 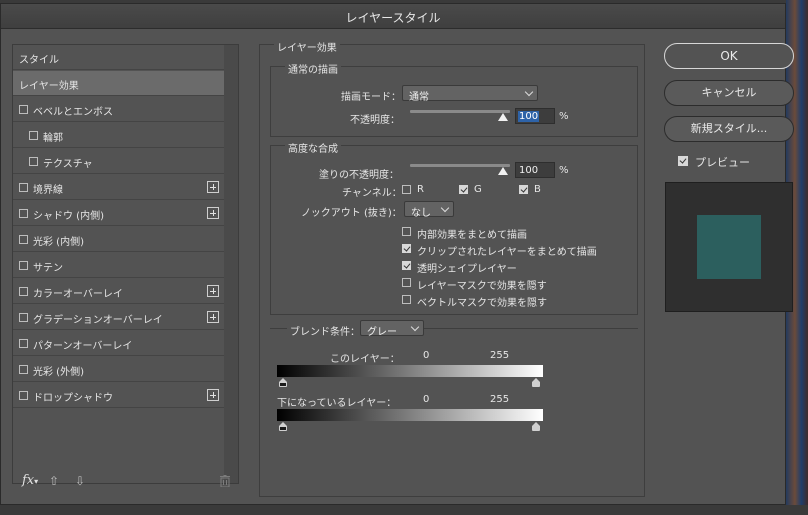 I want to click on fx-menu-button: fx▾, so click(x=30, y=480).